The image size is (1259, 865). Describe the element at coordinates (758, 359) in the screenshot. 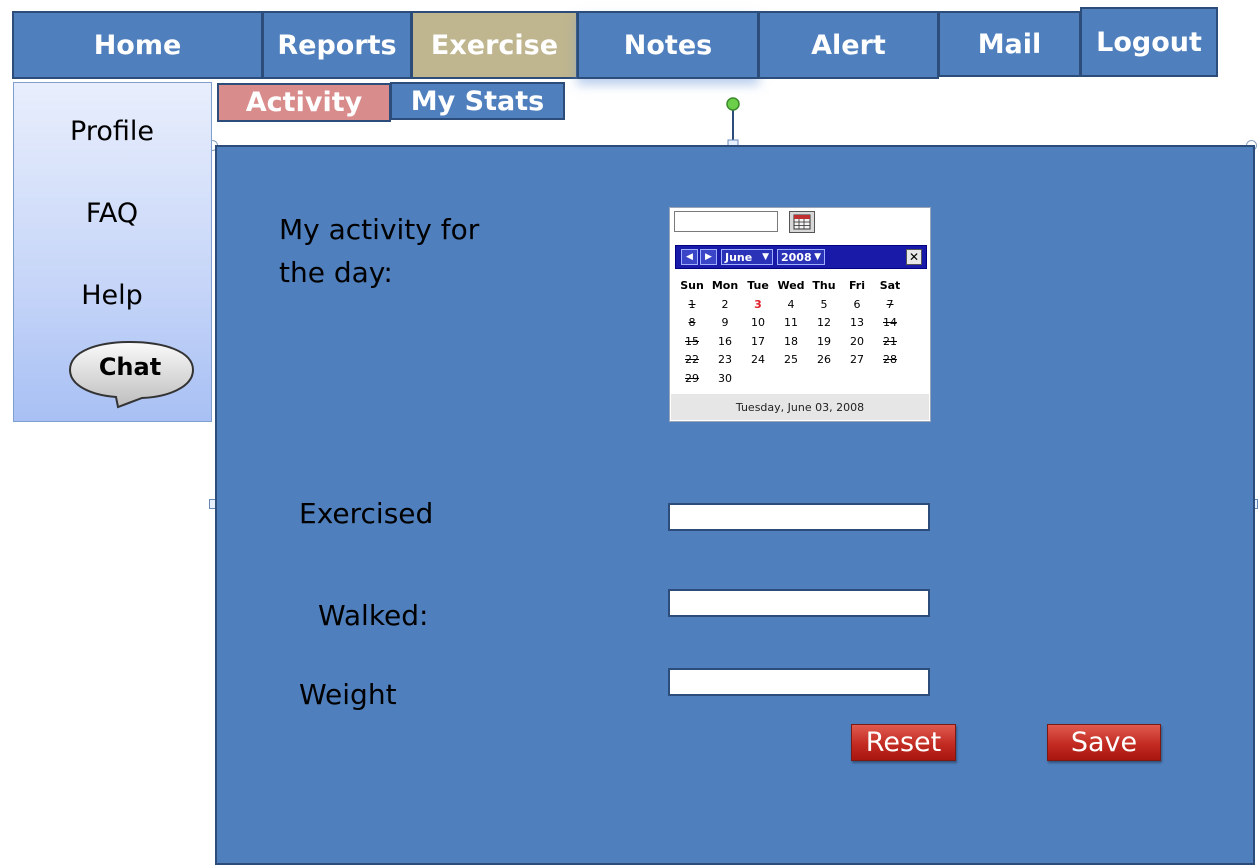

I see `calendar-day: 24` at that location.